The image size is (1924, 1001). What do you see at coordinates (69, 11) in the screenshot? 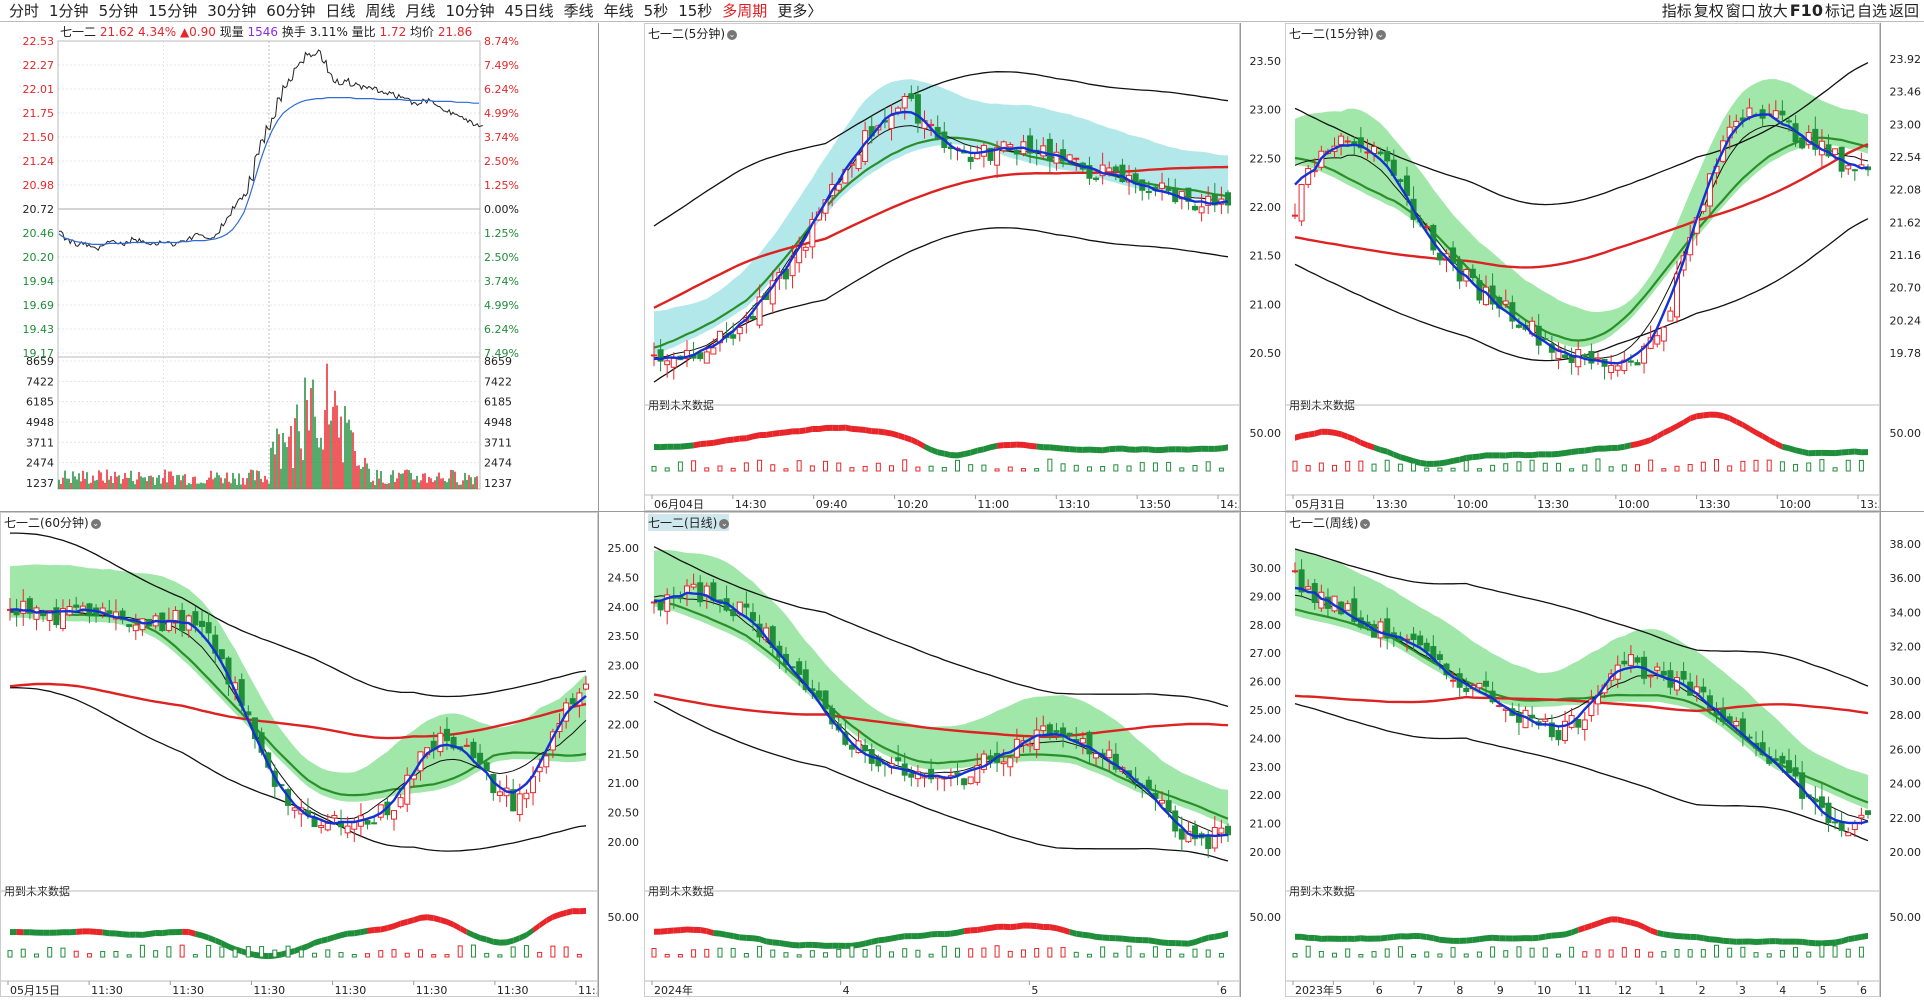
I see `tab-1: 1分钟` at bounding box center [69, 11].